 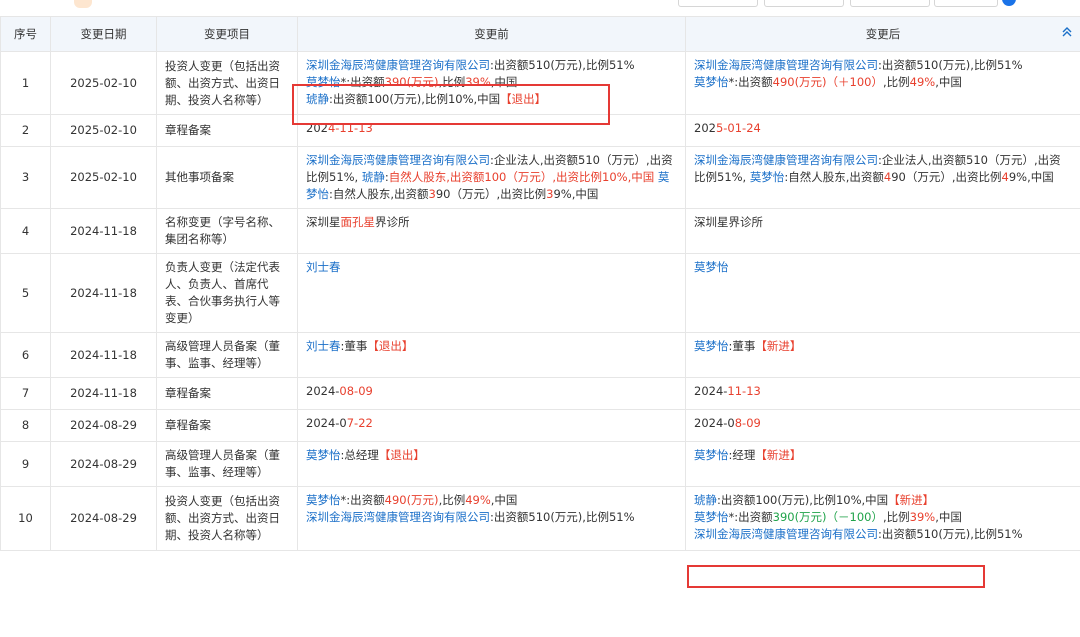 I want to click on row-number: 4, so click(x=25, y=231).